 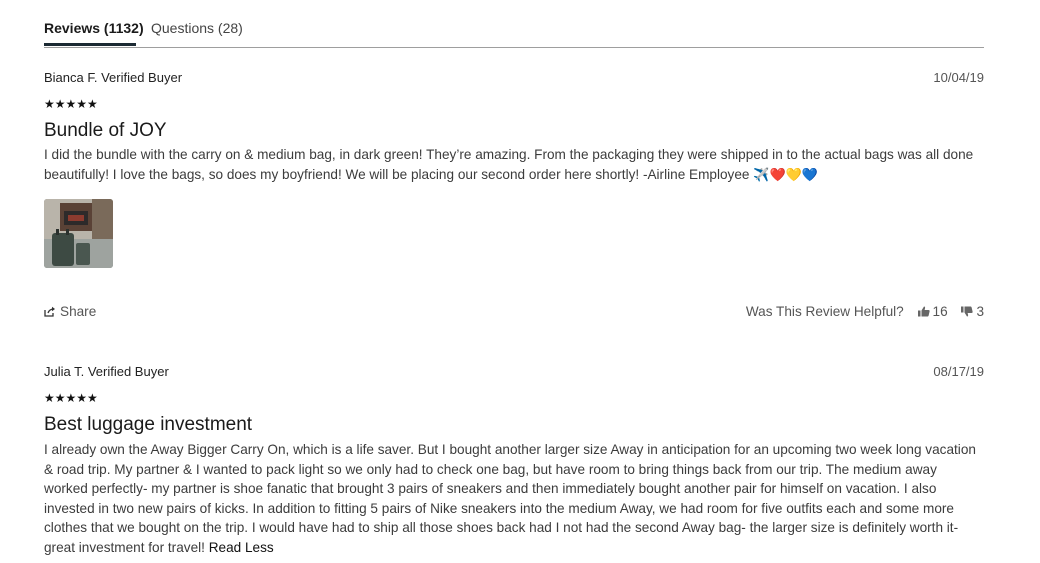 What do you see at coordinates (824, 311) in the screenshot?
I see `helpful-question: Was This Review Helpful?` at bounding box center [824, 311].